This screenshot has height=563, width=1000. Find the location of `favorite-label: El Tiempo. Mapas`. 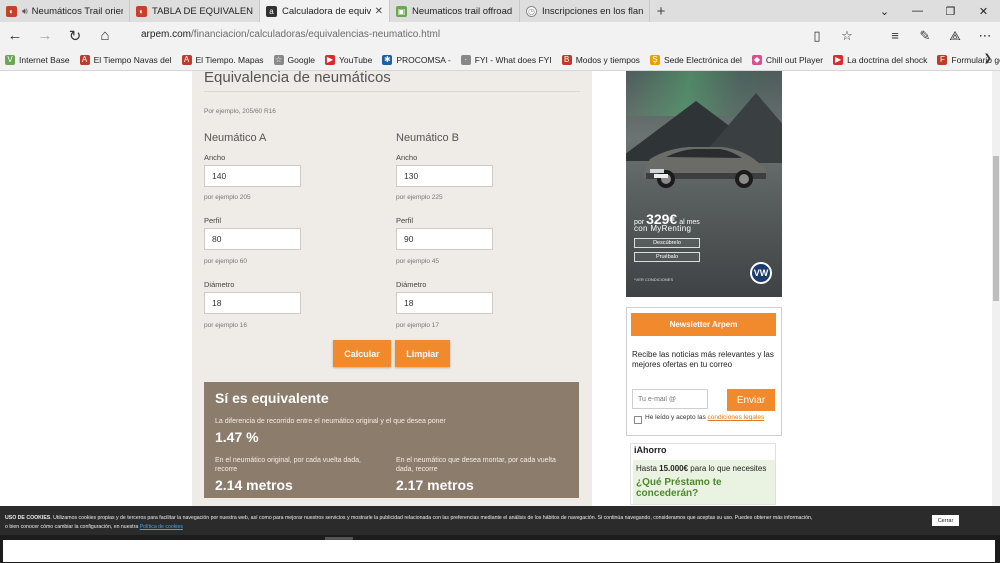

favorite-label: El Tiempo. Mapas is located at coordinates (229, 59).